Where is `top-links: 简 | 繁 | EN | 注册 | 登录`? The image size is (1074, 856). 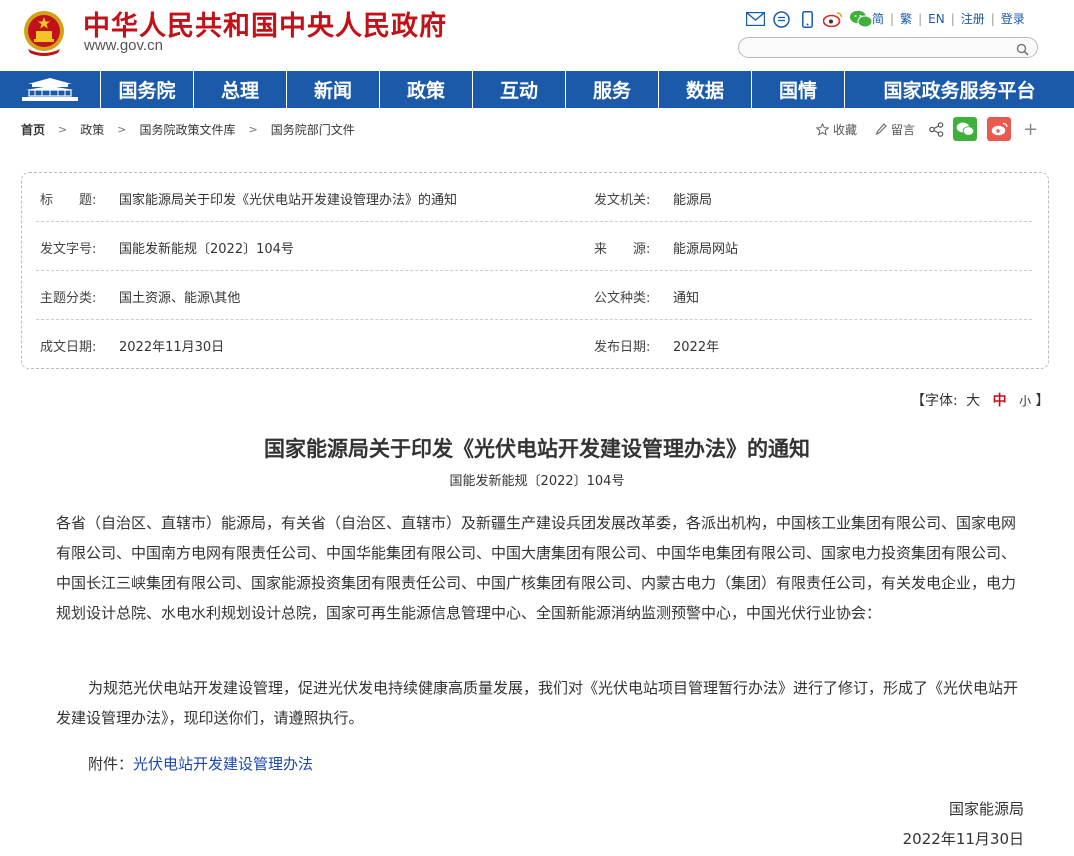
top-links: 简 | 繁 | EN | 注册 | 登录 is located at coordinates (948, 18).